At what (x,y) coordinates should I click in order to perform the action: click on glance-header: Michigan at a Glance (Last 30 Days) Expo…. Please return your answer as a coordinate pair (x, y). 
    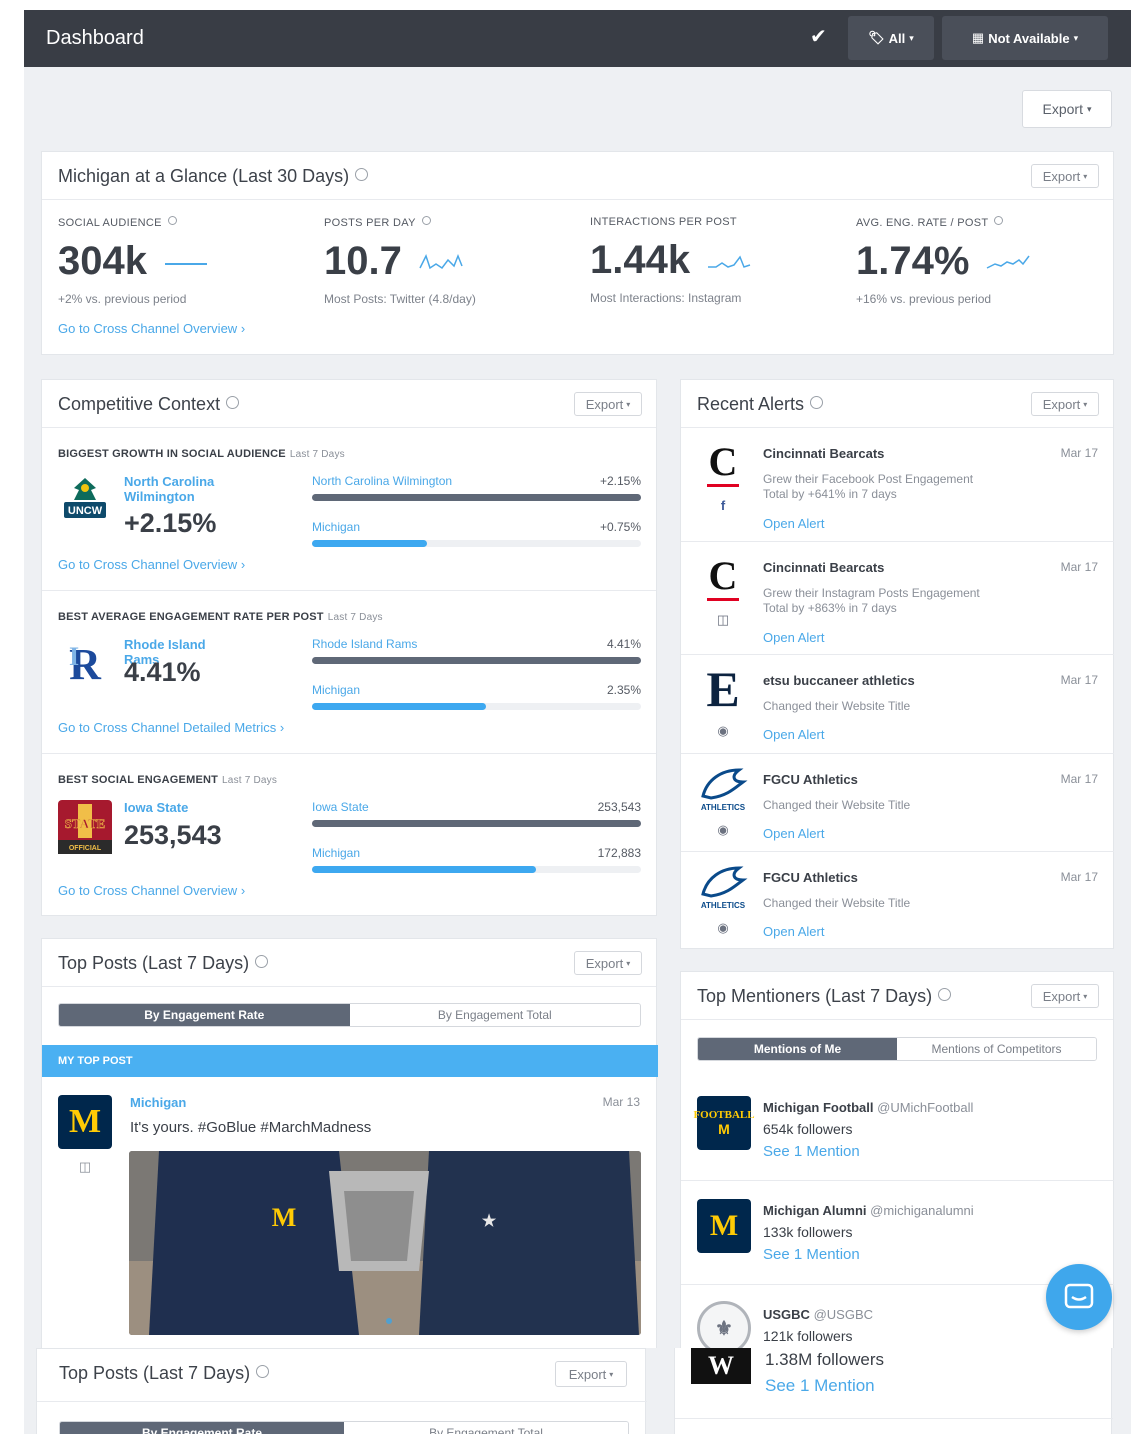
    Looking at the image, I should click on (577, 176).